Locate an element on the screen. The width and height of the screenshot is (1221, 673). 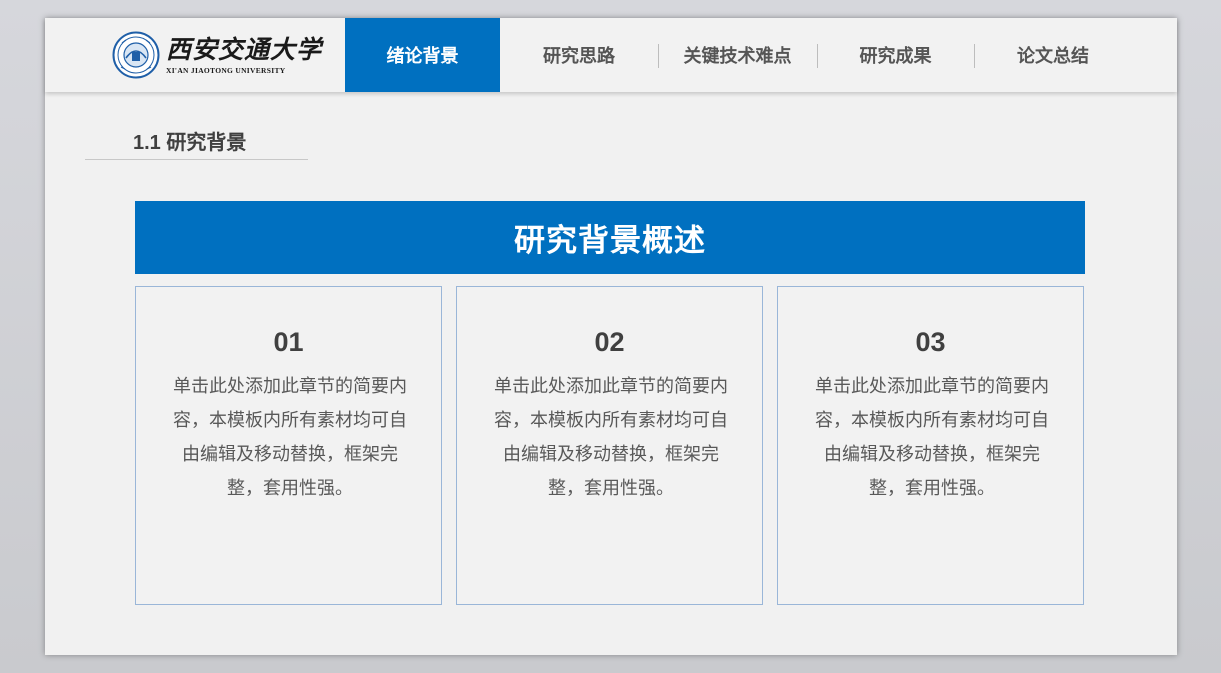
nav-tab-conclusion: 论文总结 is located at coordinates (1053, 55).